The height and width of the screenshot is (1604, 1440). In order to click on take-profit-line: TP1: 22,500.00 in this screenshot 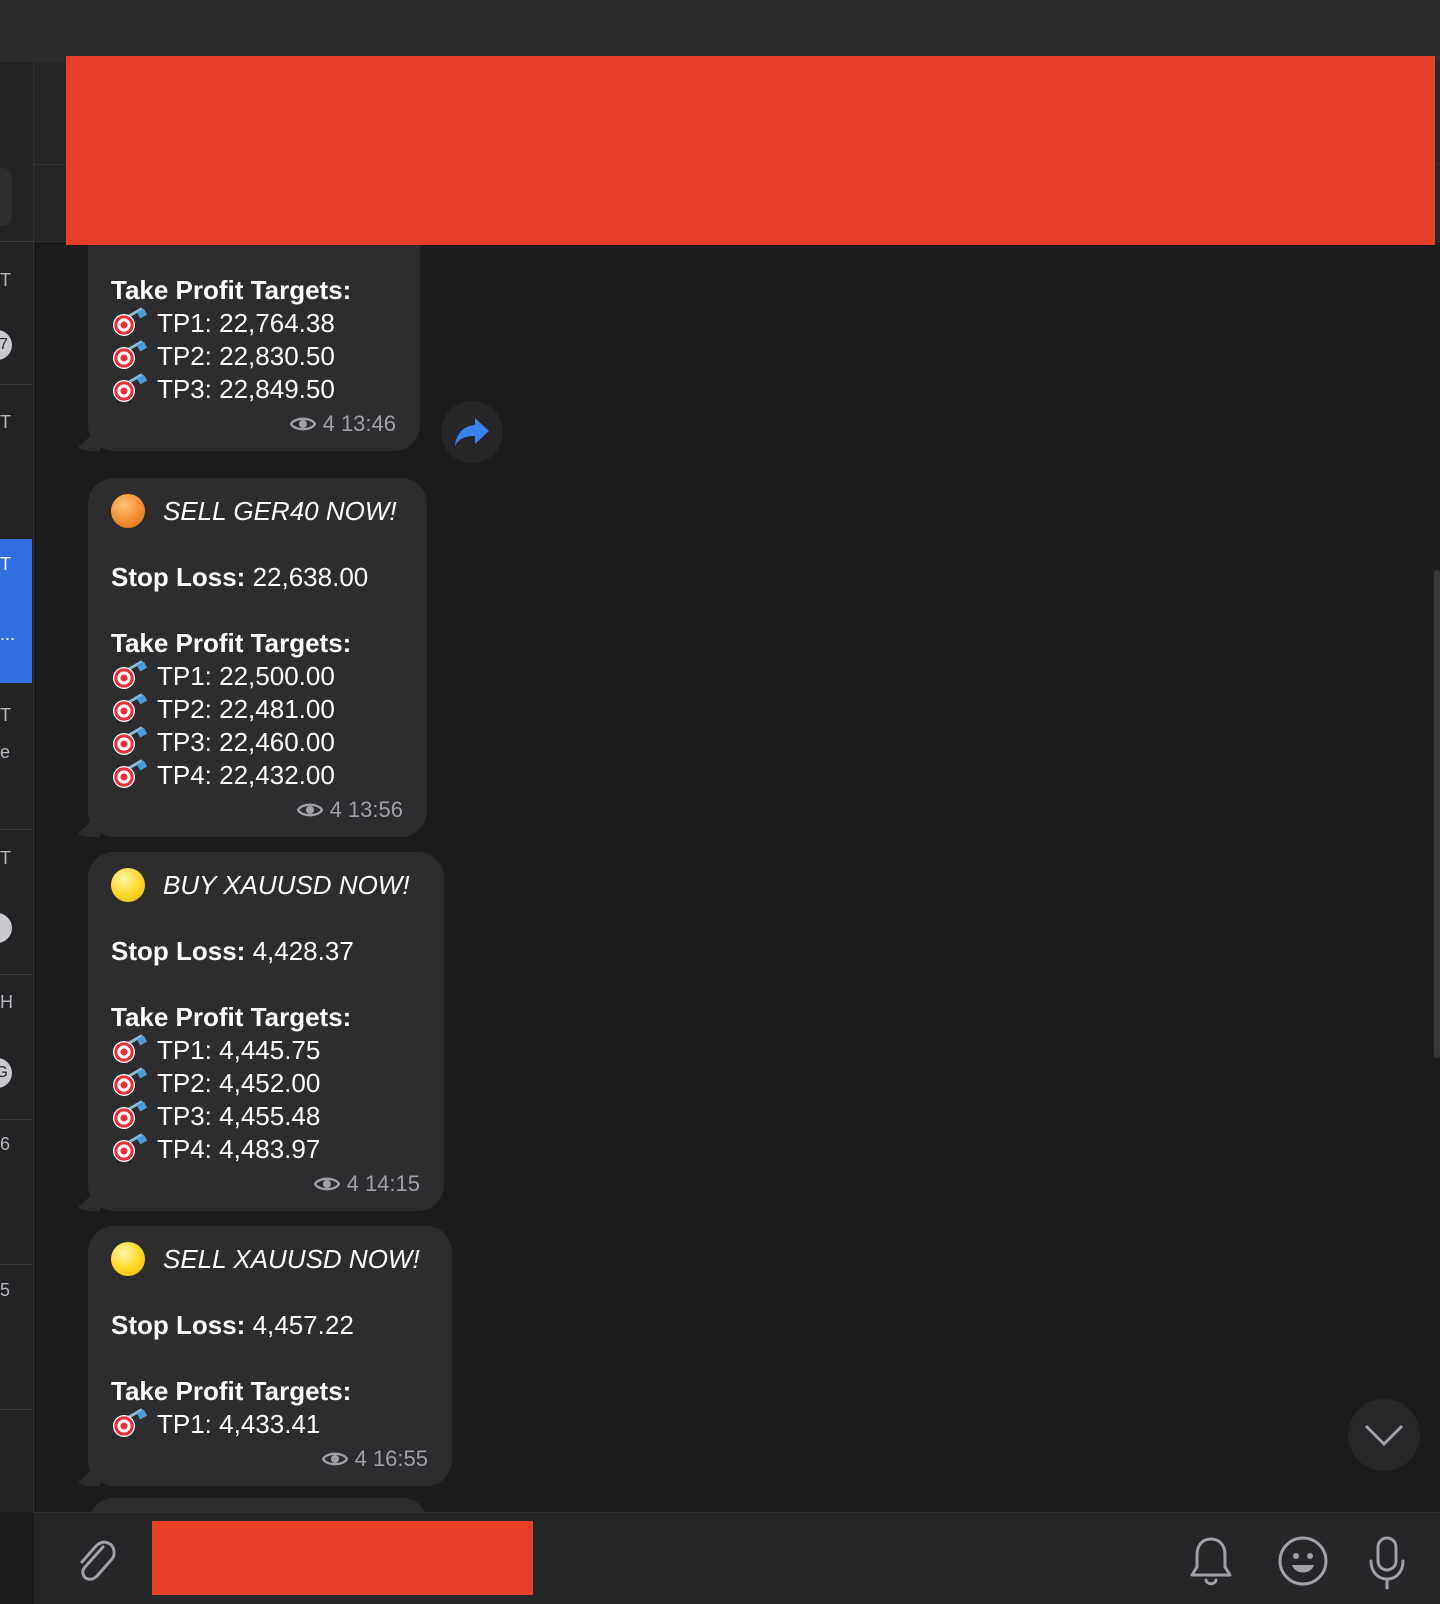, I will do `click(257, 676)`.